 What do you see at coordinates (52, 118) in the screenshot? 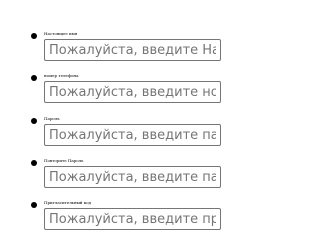
I see `password-label: Пароль` at bounding box center [52, 118].